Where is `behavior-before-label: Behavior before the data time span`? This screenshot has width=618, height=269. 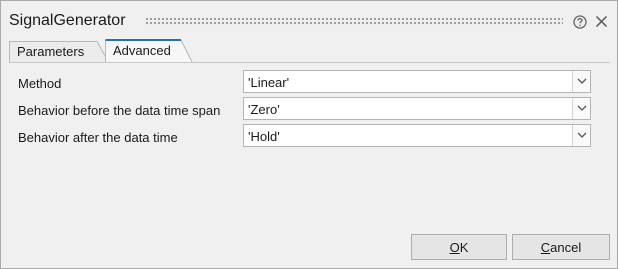 behavior-before-label: Behavior before the data time span is located at coordinates (119, 110).